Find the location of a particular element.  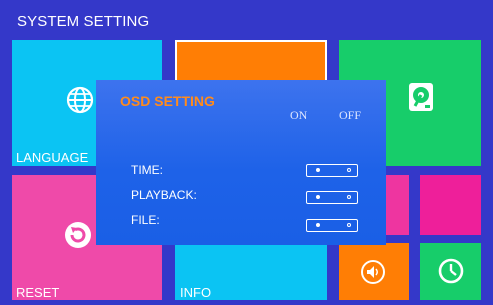

tile-reset-label: RESET is located at coordinates (38, 292).